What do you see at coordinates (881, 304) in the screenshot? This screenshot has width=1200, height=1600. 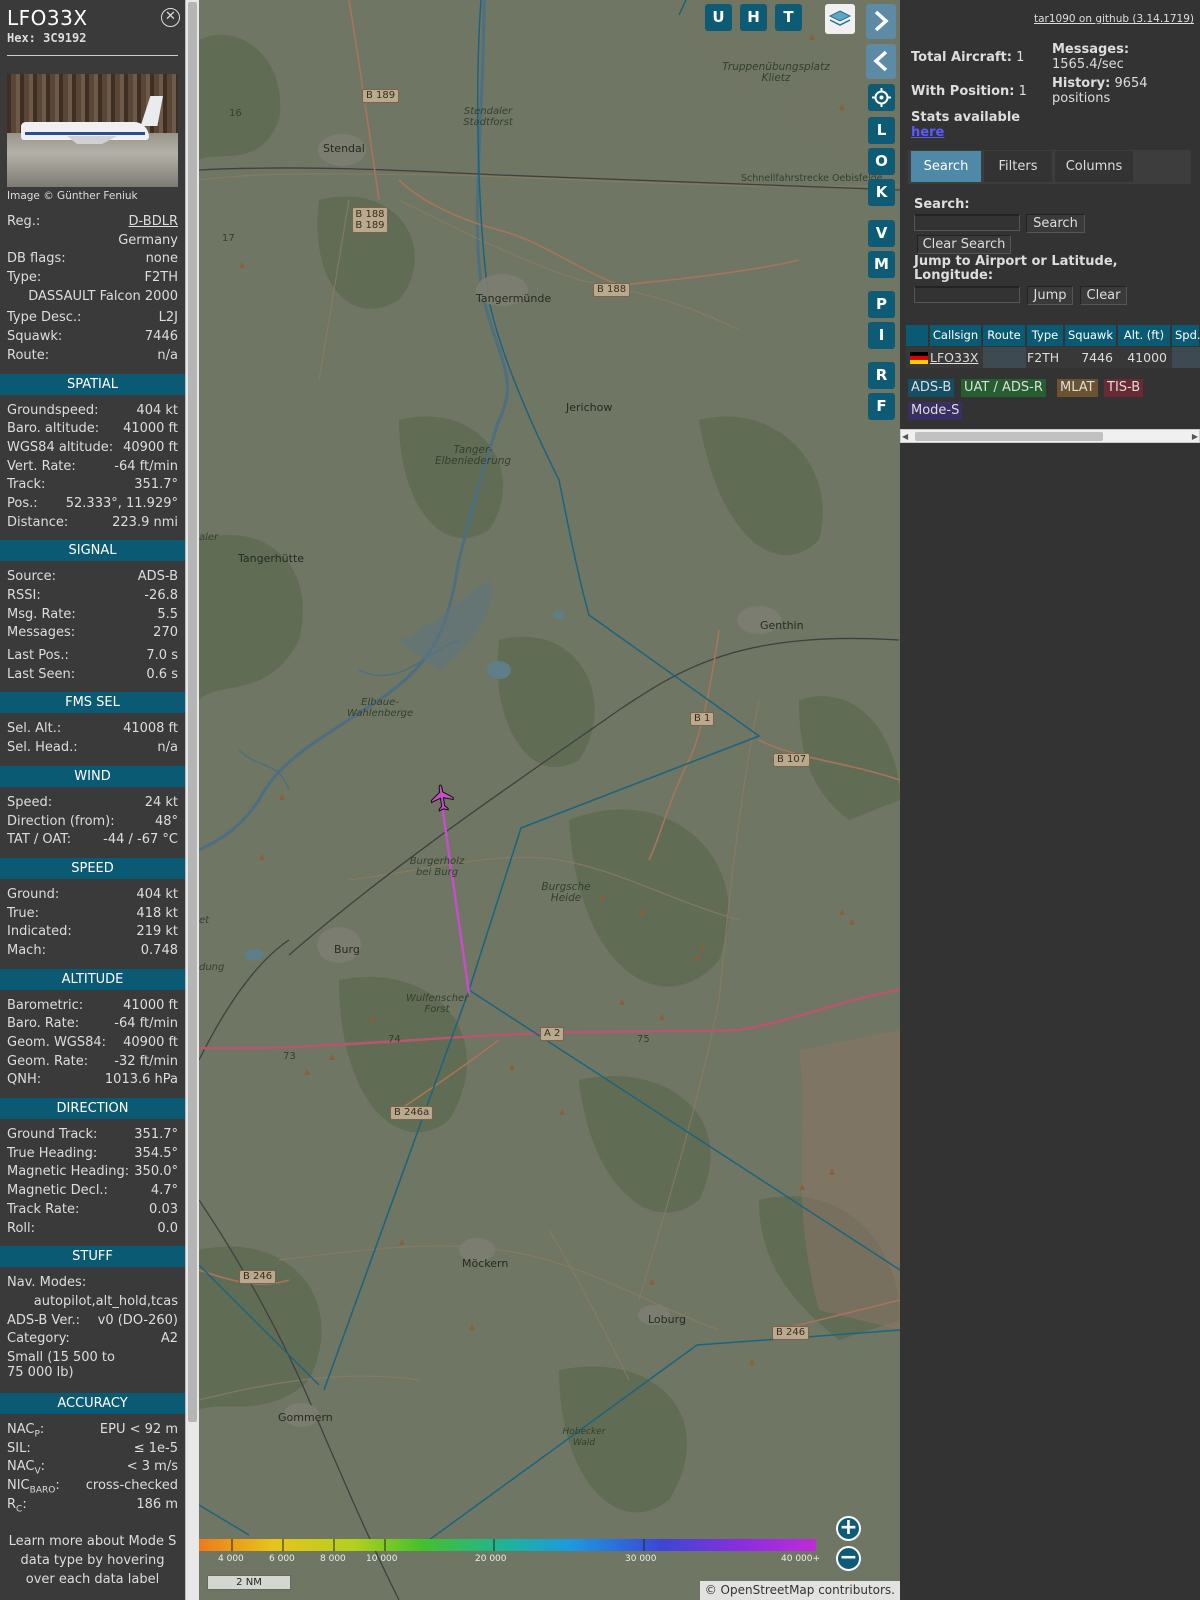 I see `toggle-p-button: P` at bounding box center [881, 304].